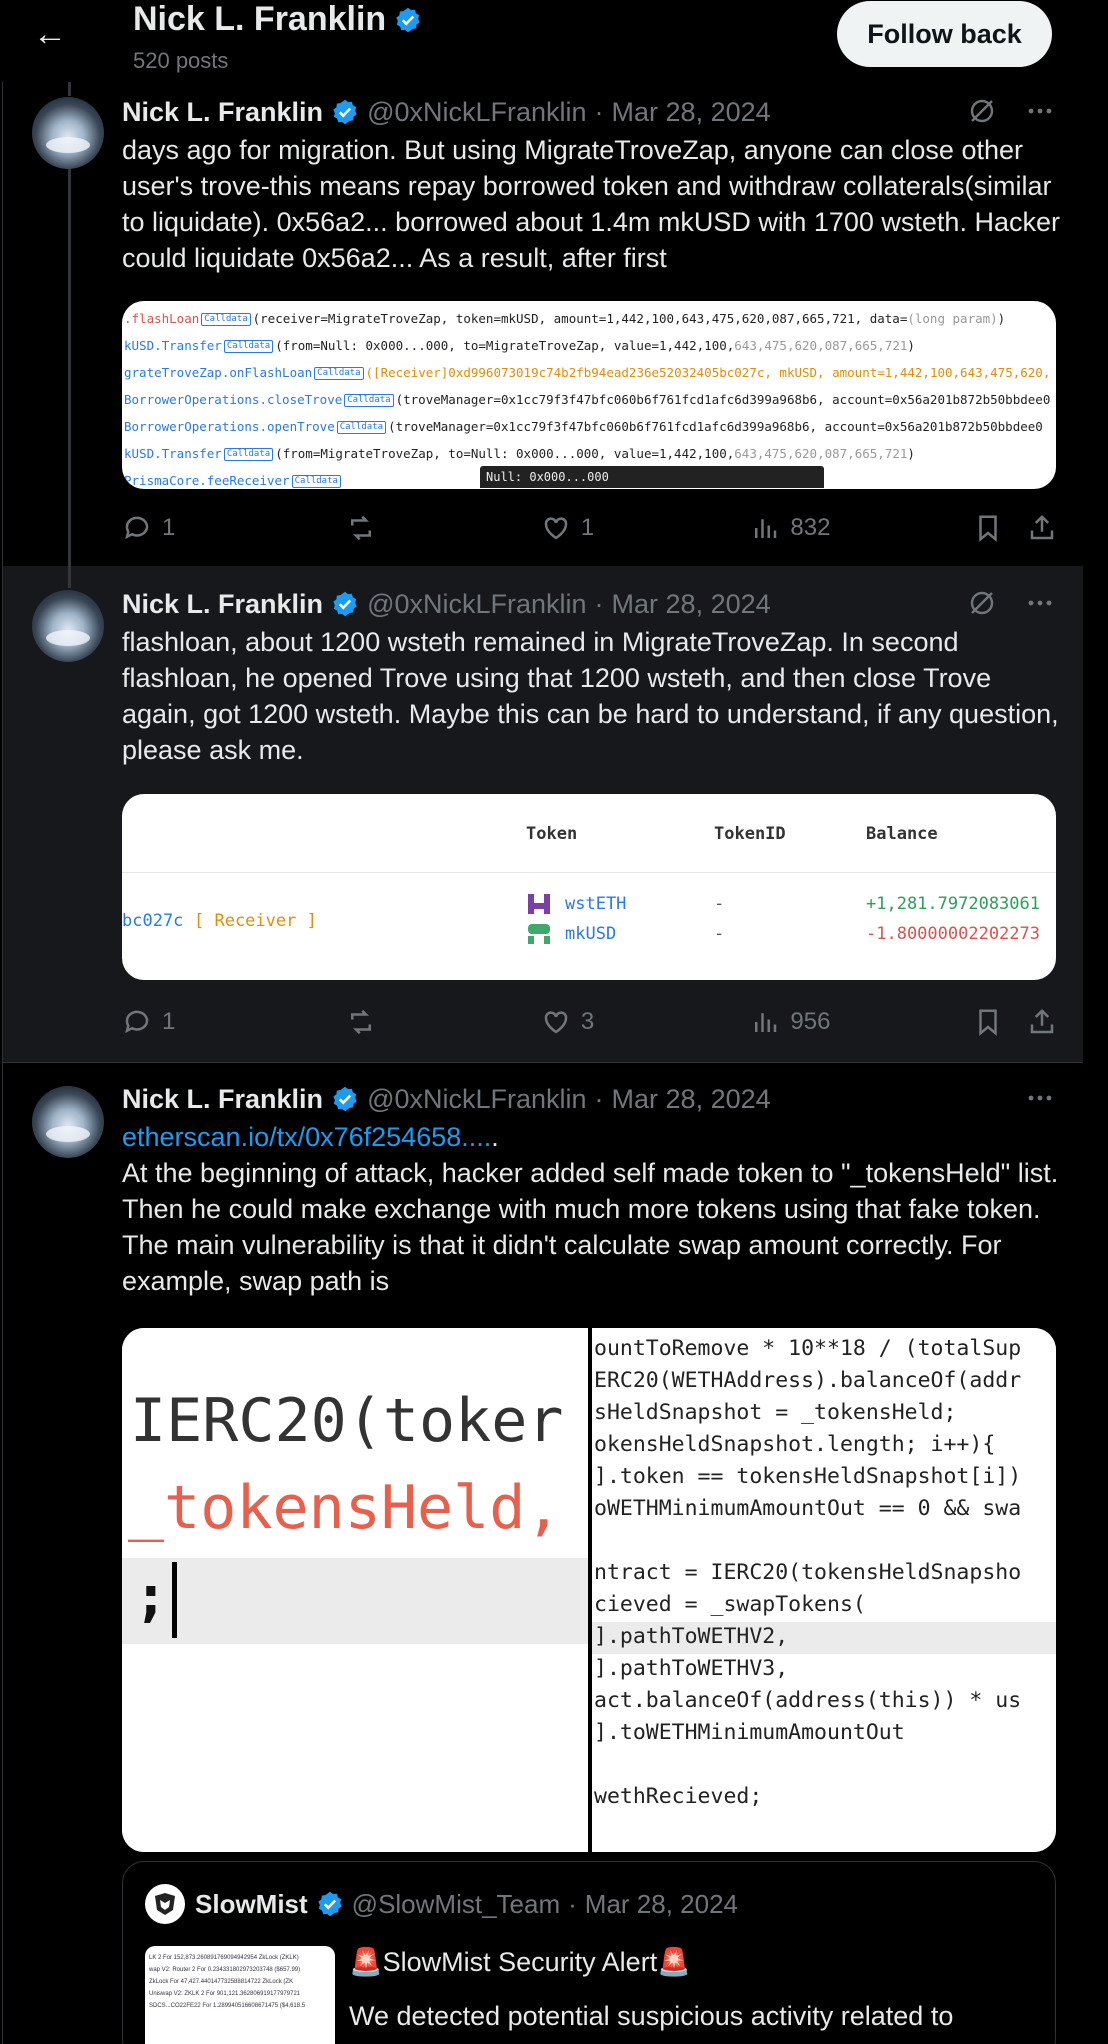  What do you see at coordinates (944, 34) in the screenshot?
I see `follow-back-button: Follow back` at bounding box center [944, 34].